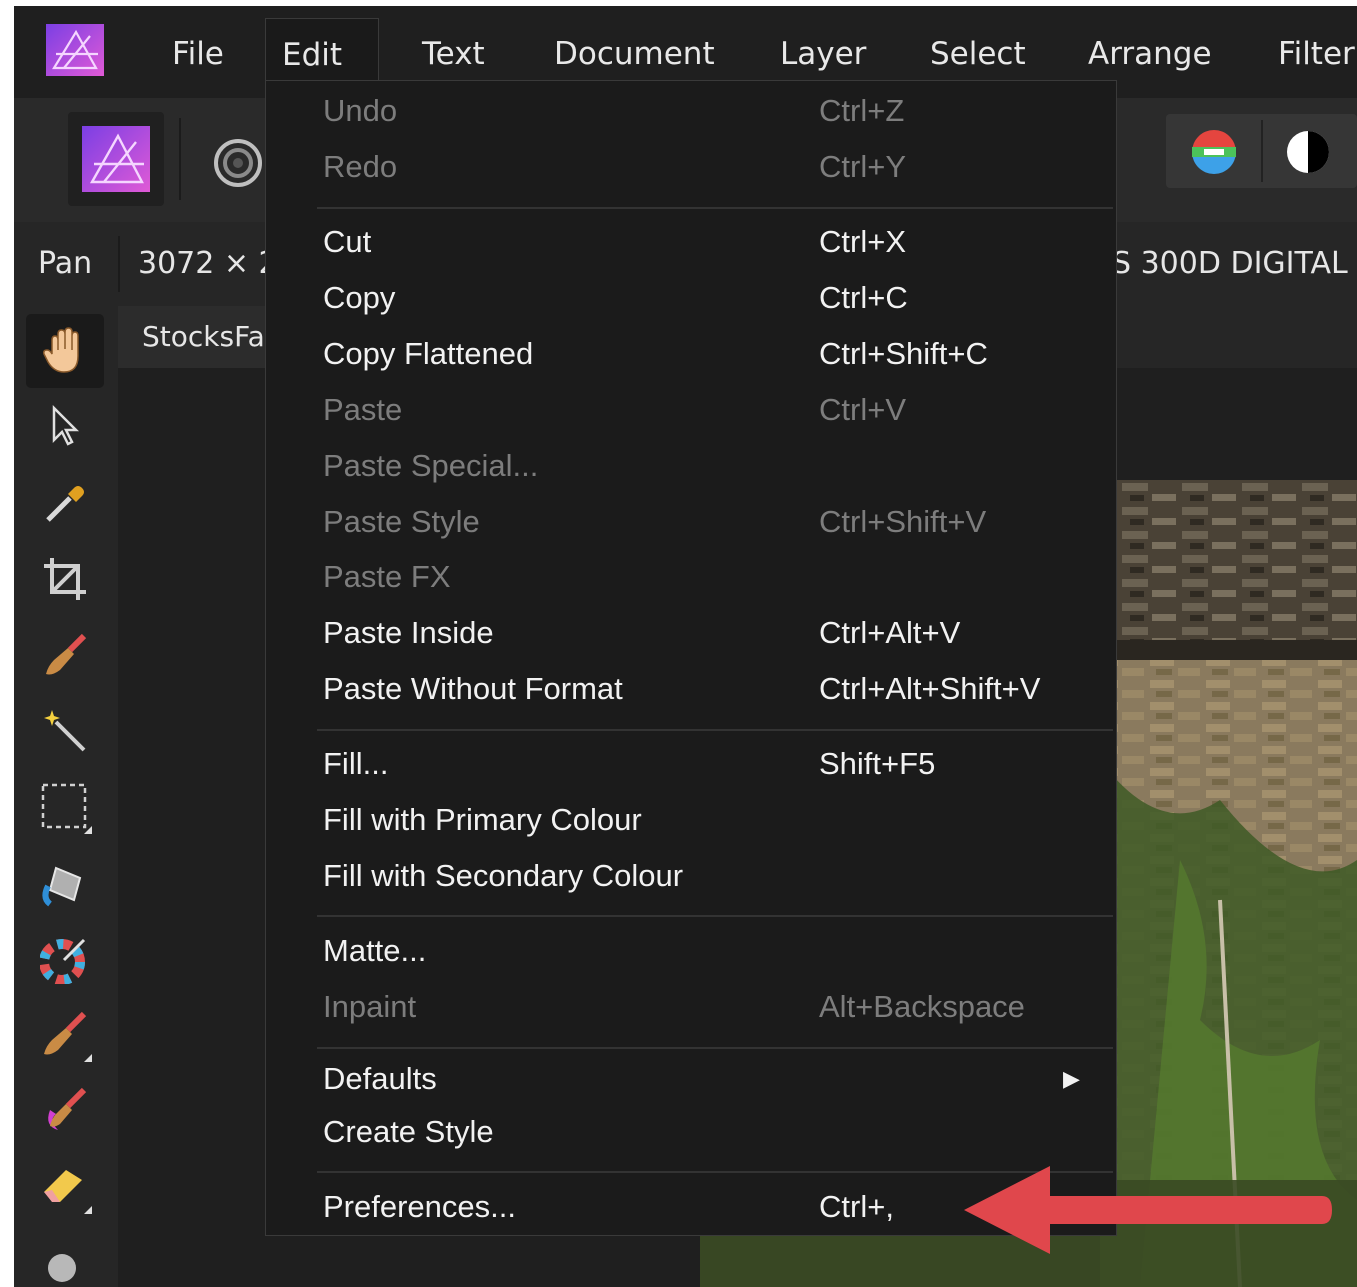 The height and width of the screenshot is (1287, 1357). What do you see at coordinates (713, 242) in the screenshot?
I see `menu-item-cut: Cut Ctrl+X` at bounding box center [713, 242].